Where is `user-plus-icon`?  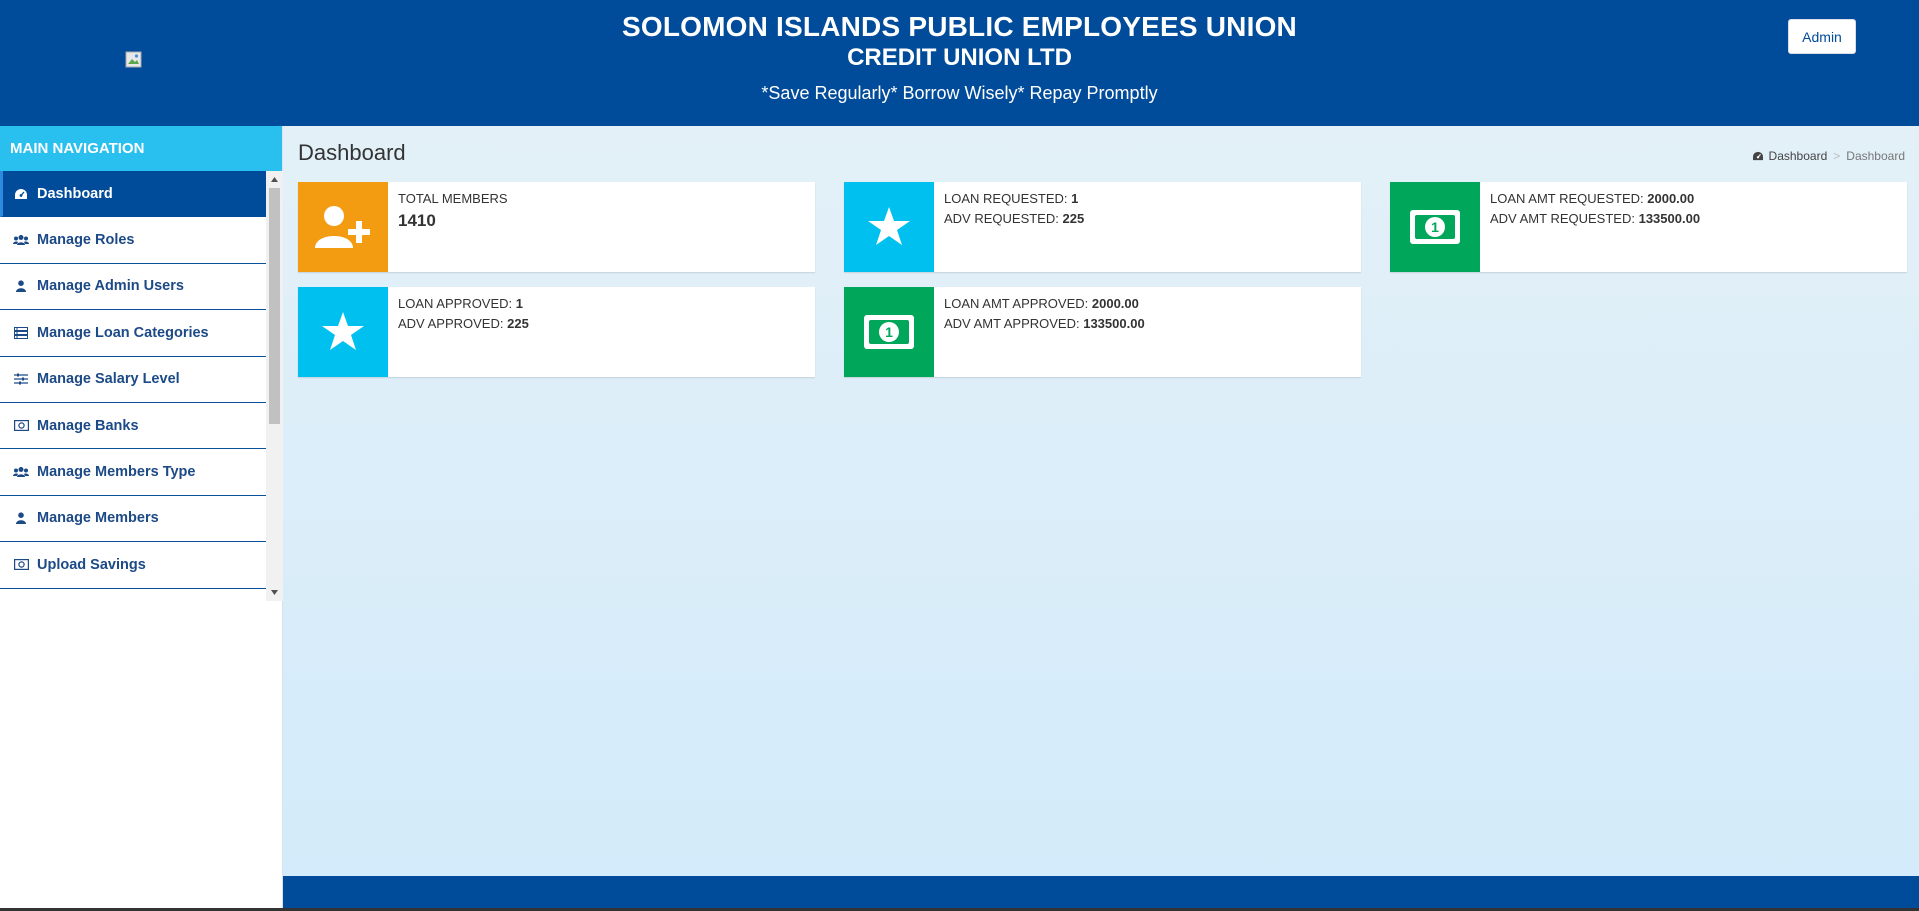 user-plus-icon is located at coordinates (343, 227).